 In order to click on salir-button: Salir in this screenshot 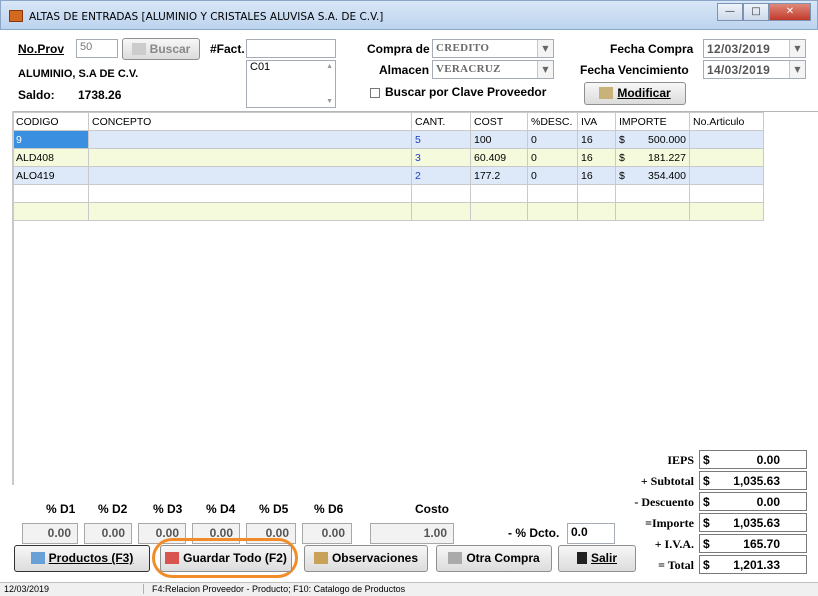, I will do `click(597, 558)`.